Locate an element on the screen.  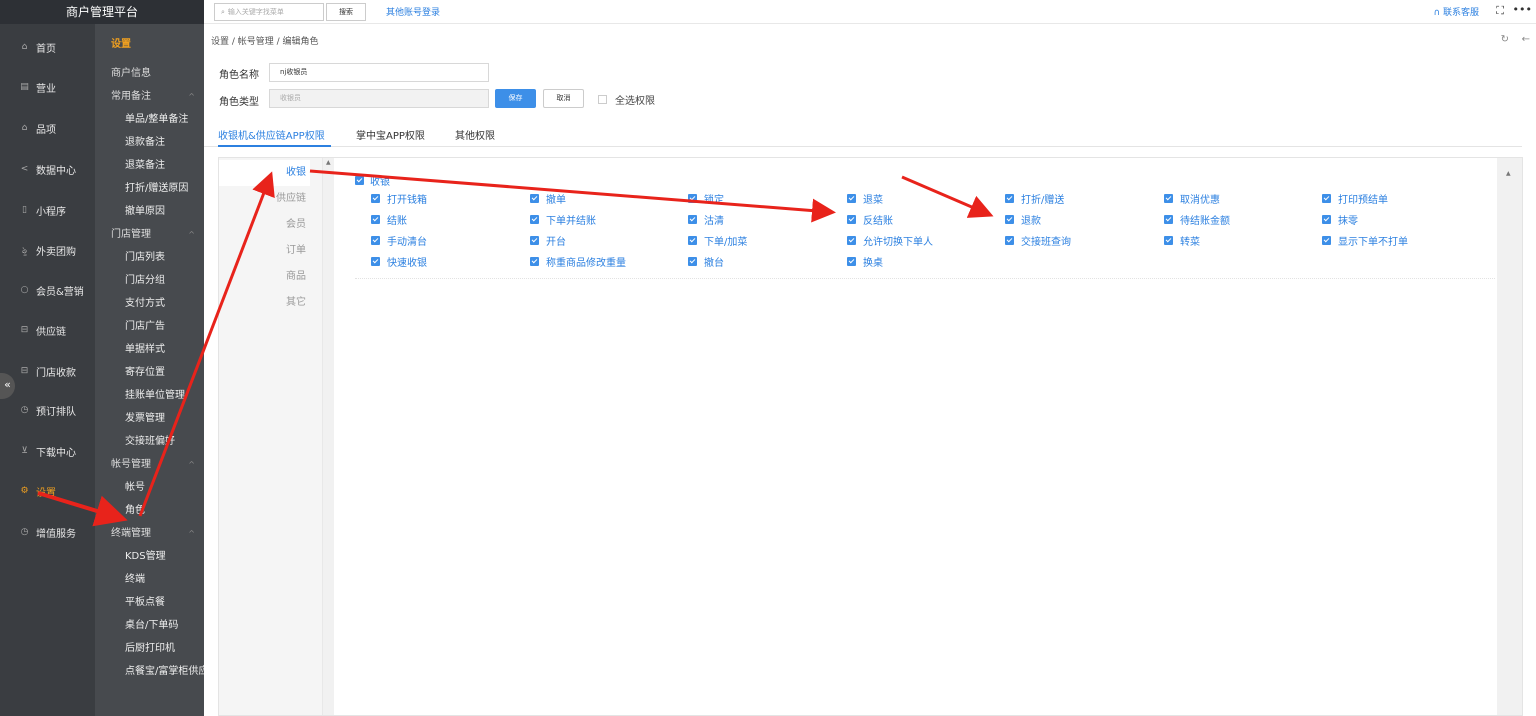
permission-checkbox: 退款 is located at coordinates (1023, 219).